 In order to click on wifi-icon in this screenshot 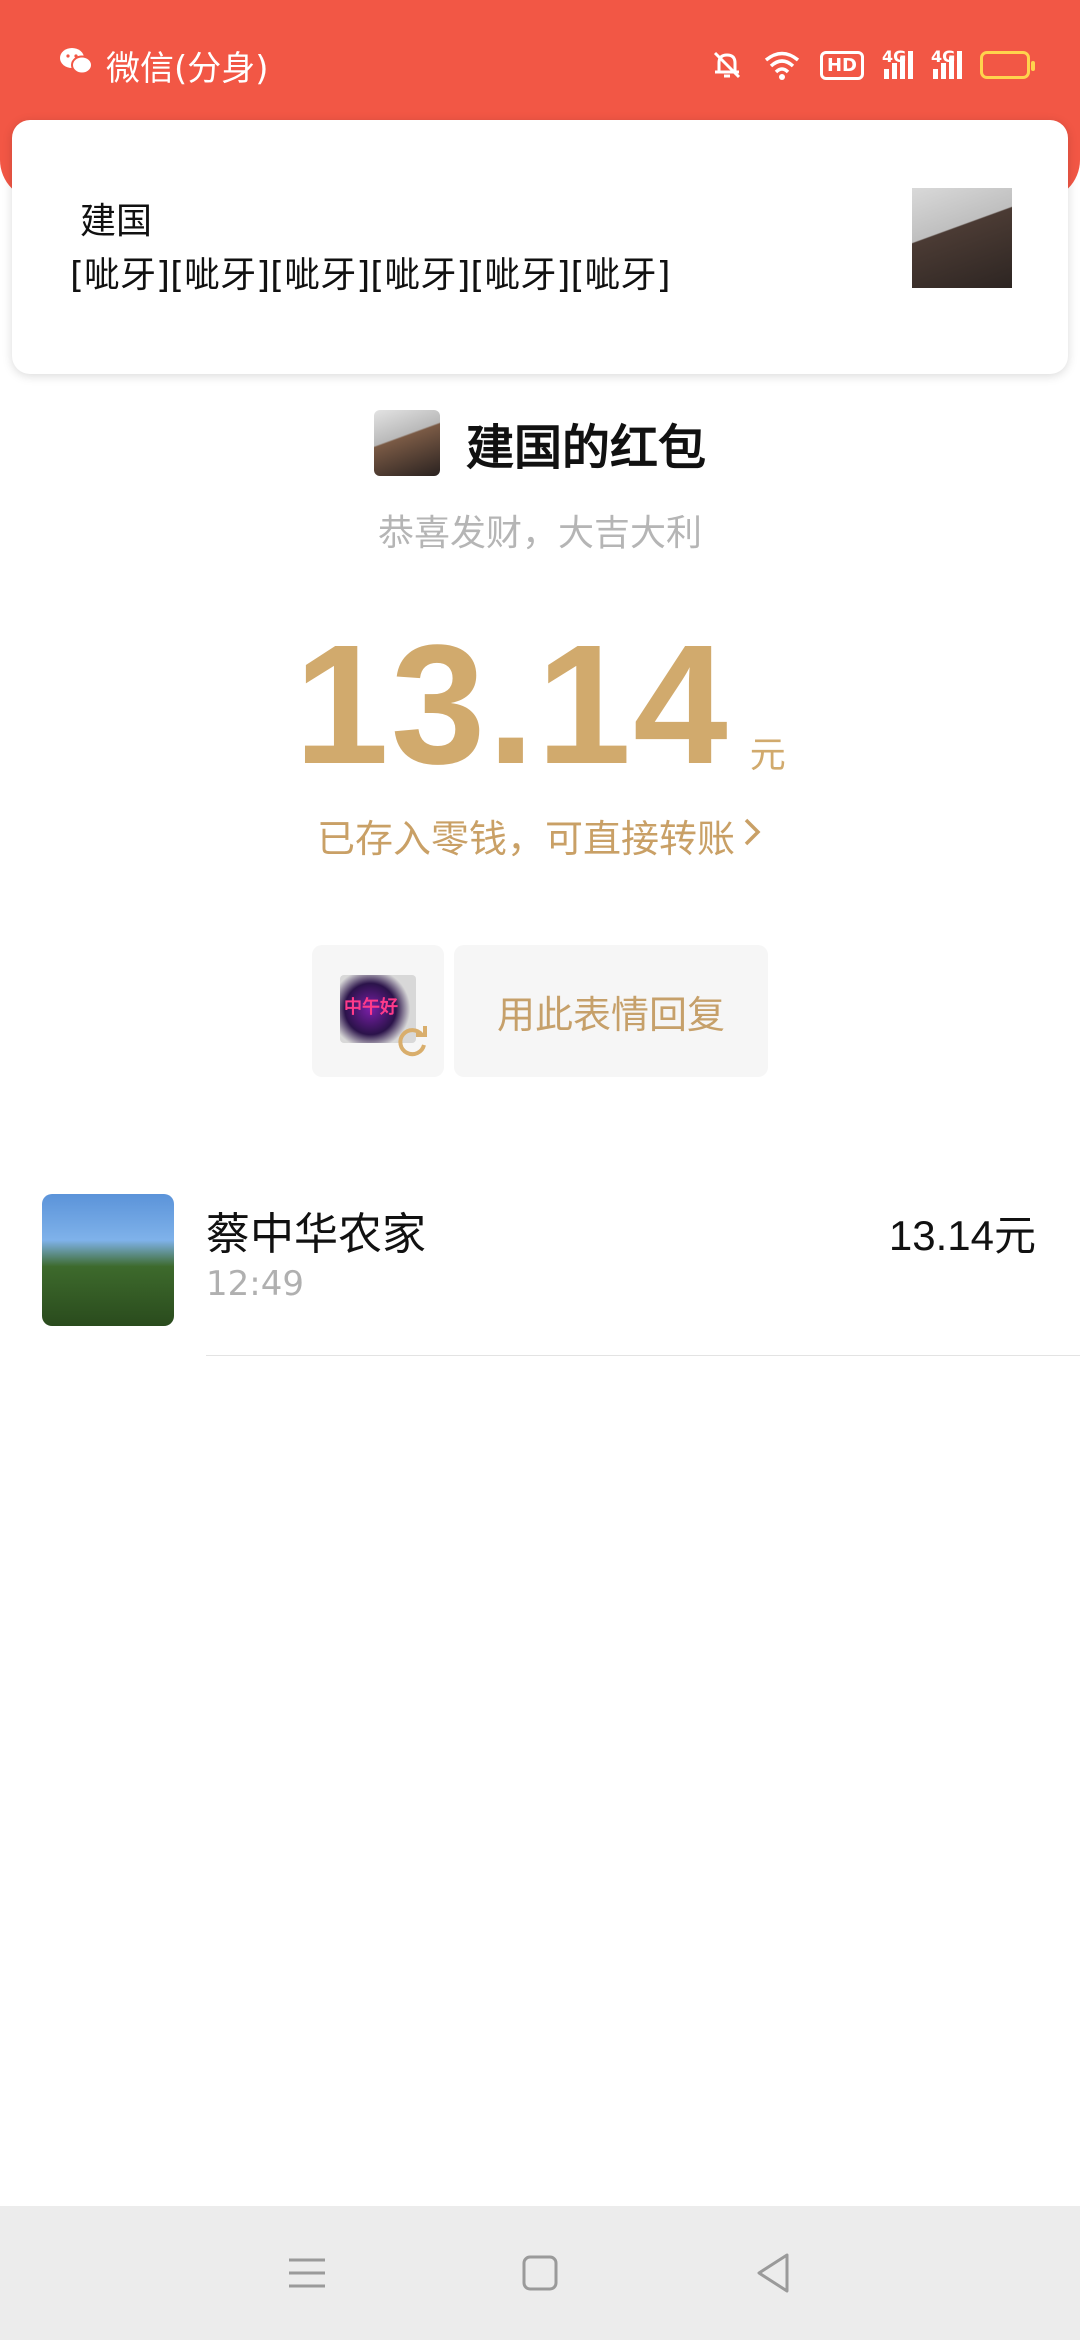, I will do `click(782, 65)`.